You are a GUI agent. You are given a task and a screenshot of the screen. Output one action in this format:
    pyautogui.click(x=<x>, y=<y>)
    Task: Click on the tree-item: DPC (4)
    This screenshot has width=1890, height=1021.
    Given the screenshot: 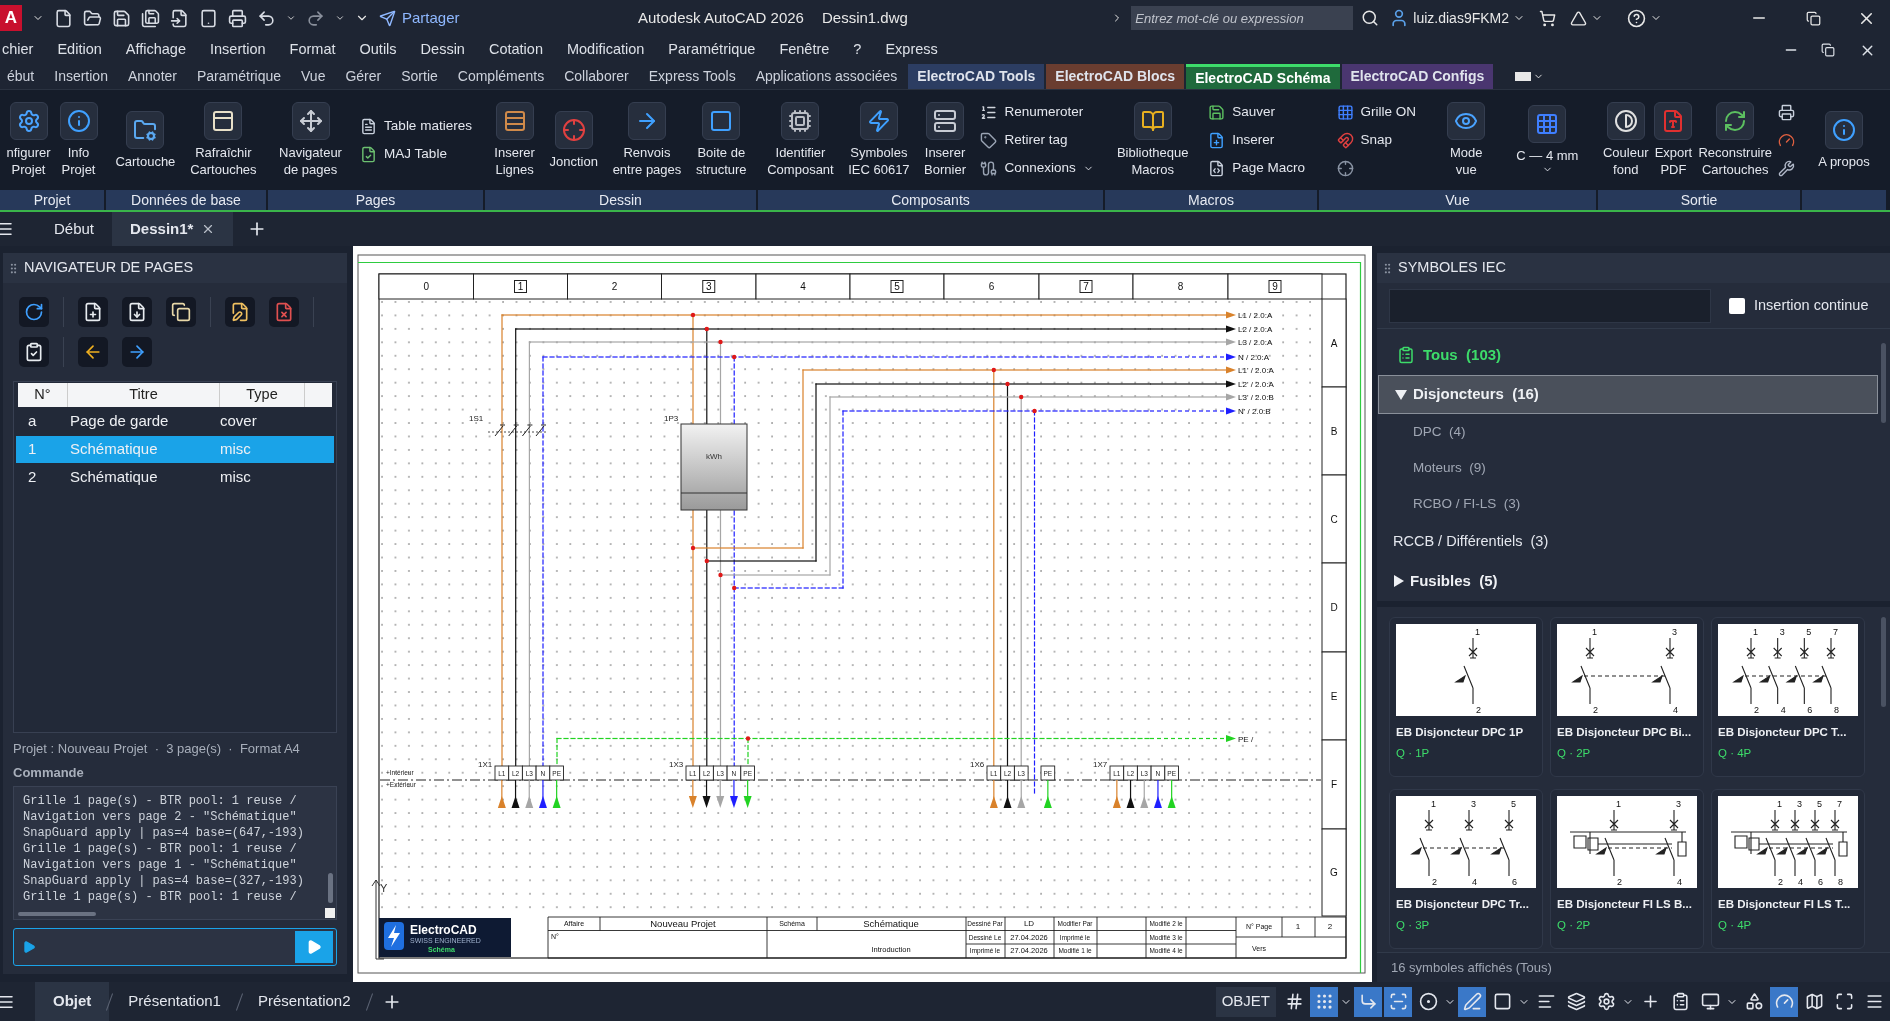 What is the action you would take?
    pyautogui.click(x=1633, y=432)
    